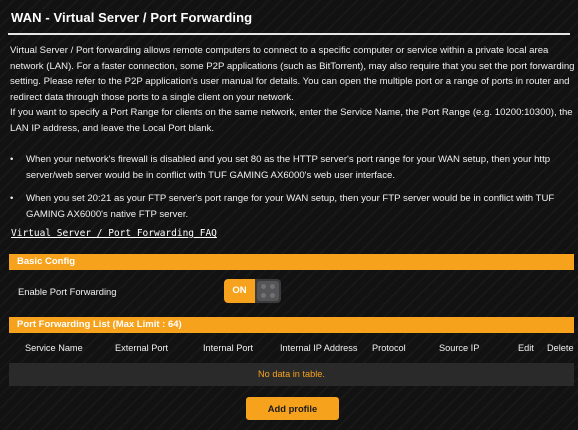 This screenshot has height=430, width=578. What do you see at coordinates (319, 348) in the screenshot?
I see `column-header-internal-ip: Internal IP Address` at bounding box center [319, 348].